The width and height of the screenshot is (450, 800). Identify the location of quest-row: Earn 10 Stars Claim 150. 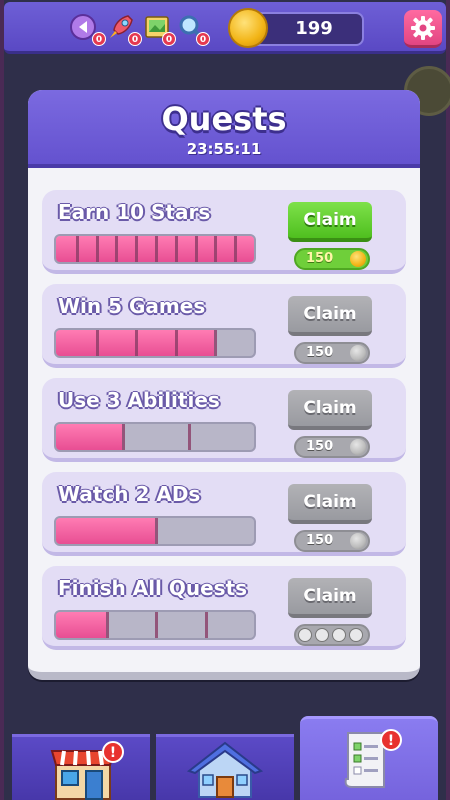
(224, 232).